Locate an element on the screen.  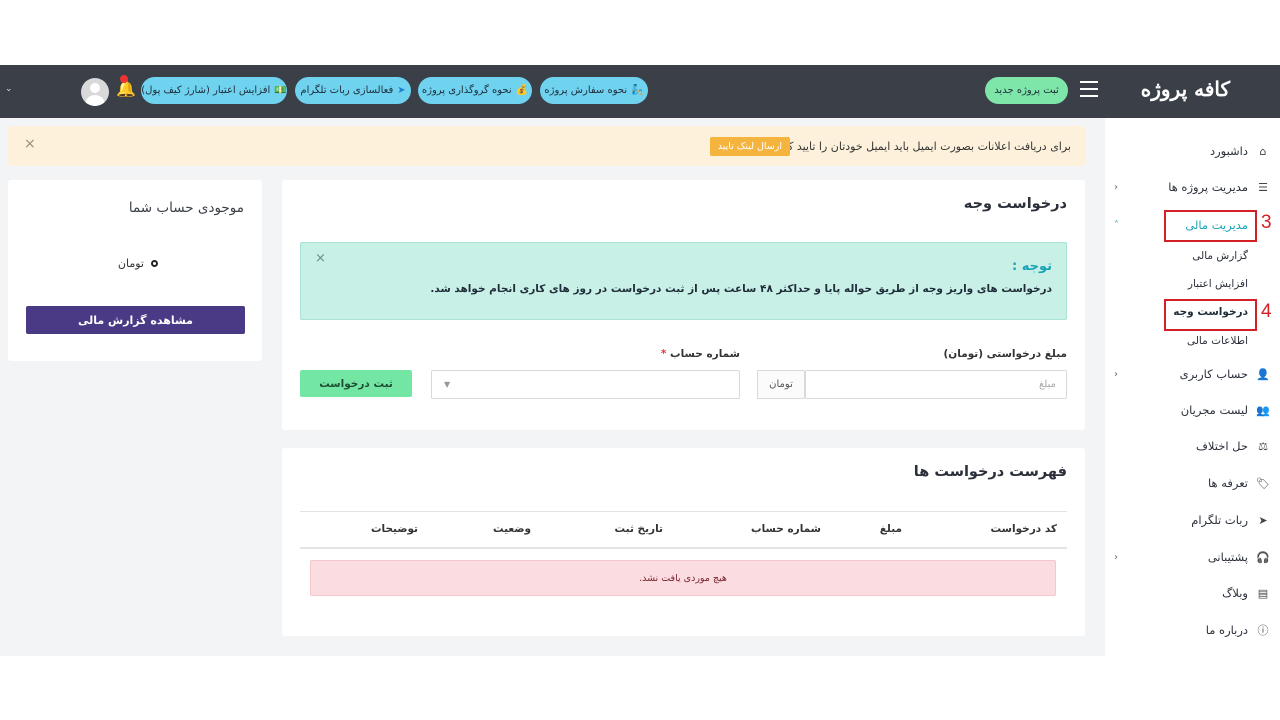
home-icon: ⌂ is located at coordinates (1263, 151).